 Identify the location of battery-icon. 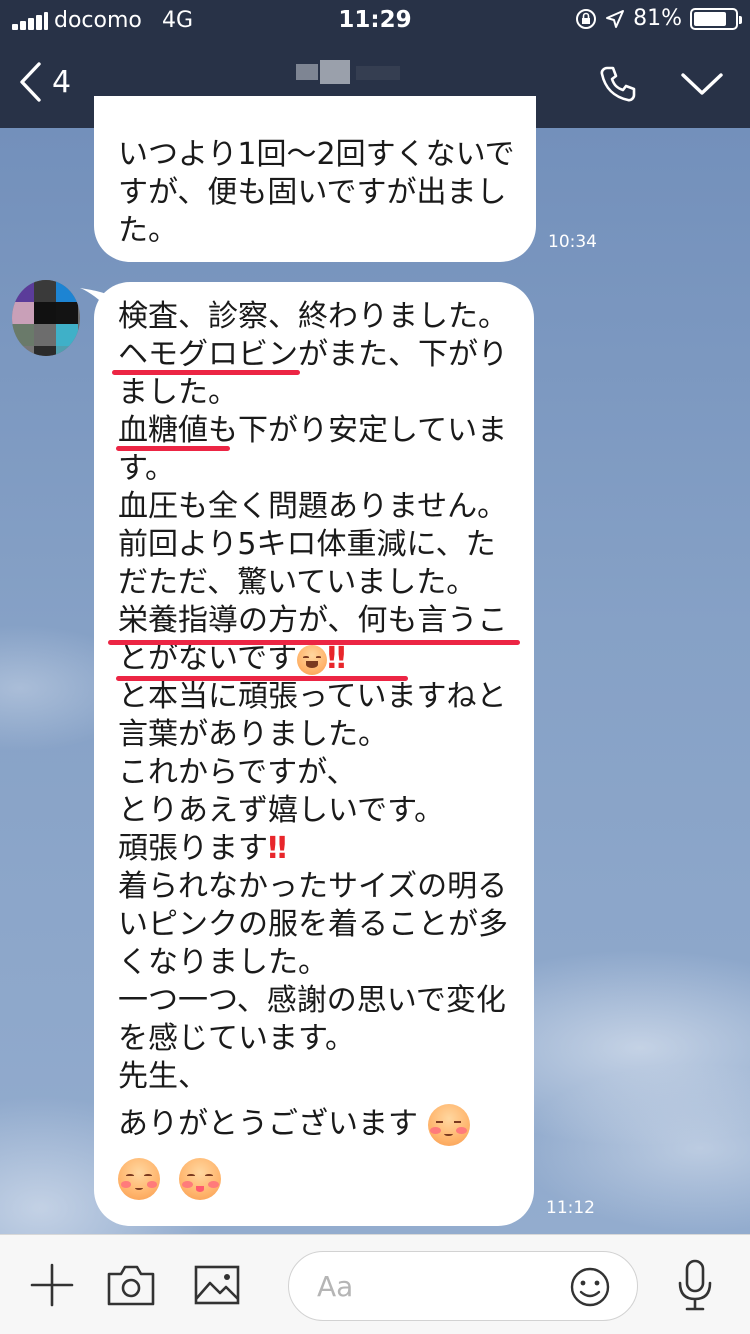
(716, 18).